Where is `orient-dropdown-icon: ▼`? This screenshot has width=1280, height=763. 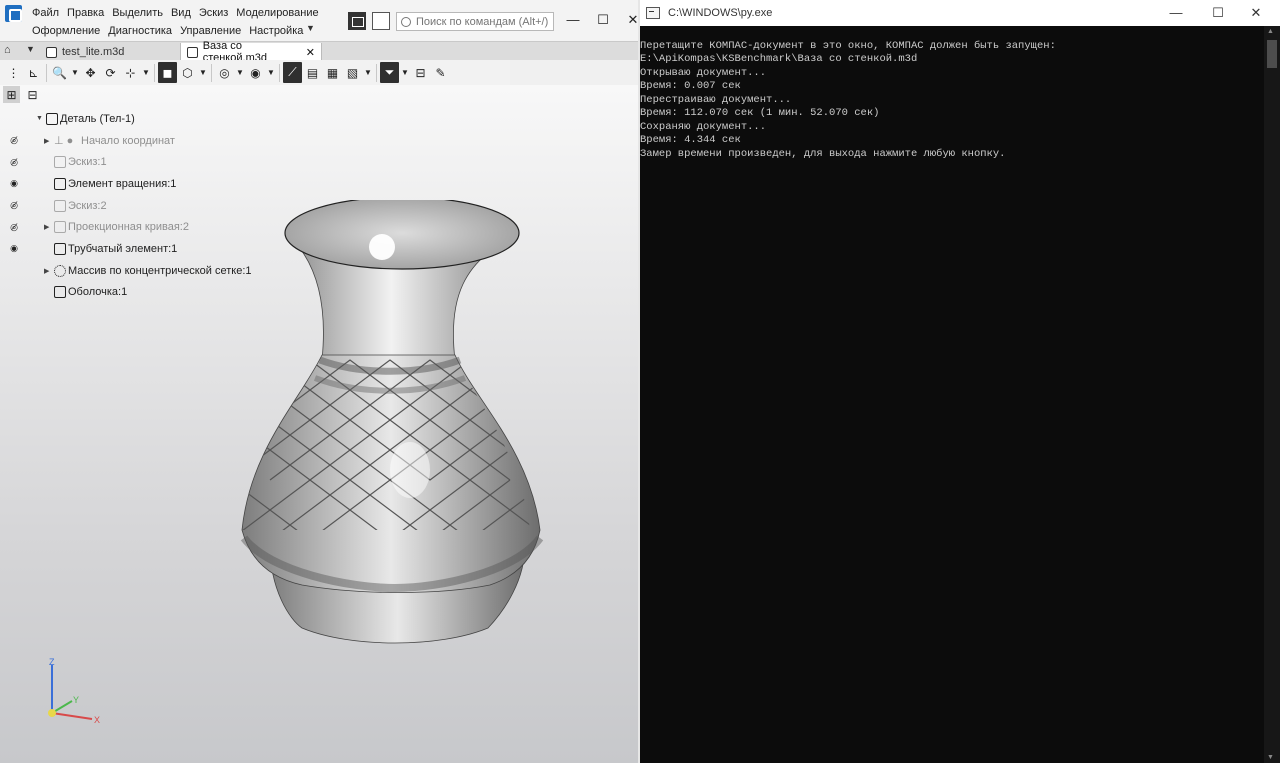
orient-dropdown-icon: ▼ is located at coordinates (146, 72).